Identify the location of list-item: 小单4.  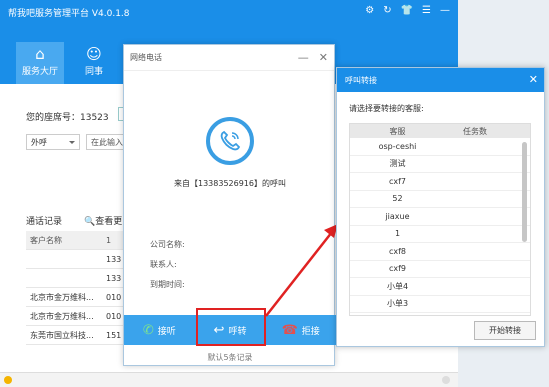
(440, 287).